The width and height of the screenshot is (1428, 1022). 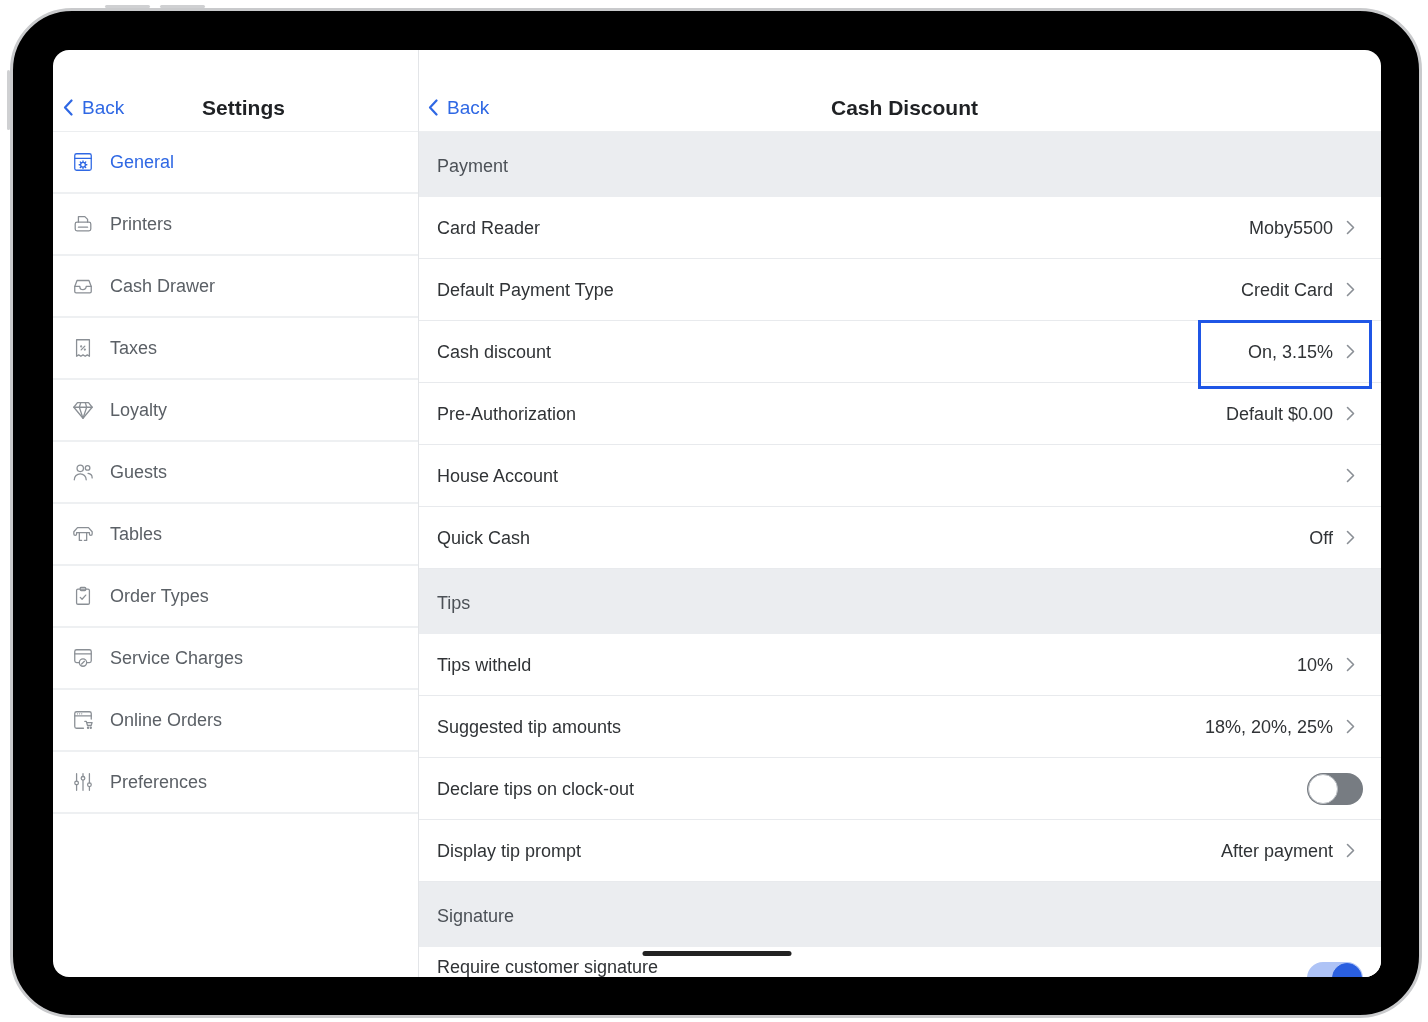 What do you see at coordinates (495, 351) in the screenshot?
I see `setting-label: Cash discount` at bounding box center [495, 351].